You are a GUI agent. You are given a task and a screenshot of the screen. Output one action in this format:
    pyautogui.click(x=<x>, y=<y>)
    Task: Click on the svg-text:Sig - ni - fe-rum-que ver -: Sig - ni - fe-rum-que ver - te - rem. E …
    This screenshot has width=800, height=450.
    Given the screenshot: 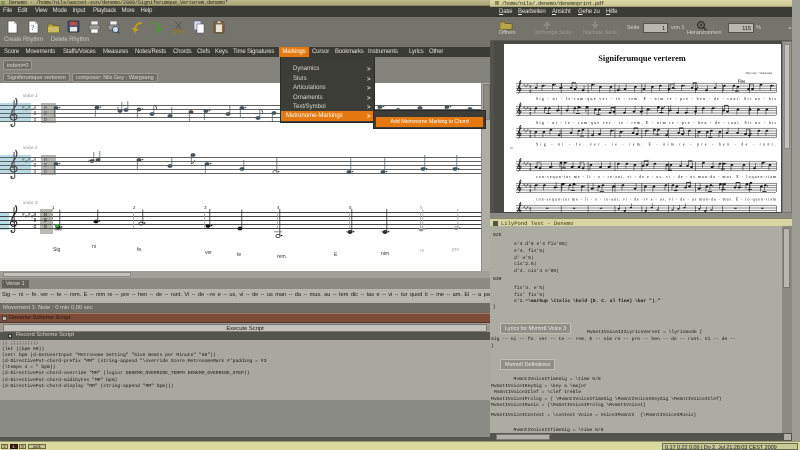 What is the action you would take?
    pyautogui.click(x=656, y=99)
    